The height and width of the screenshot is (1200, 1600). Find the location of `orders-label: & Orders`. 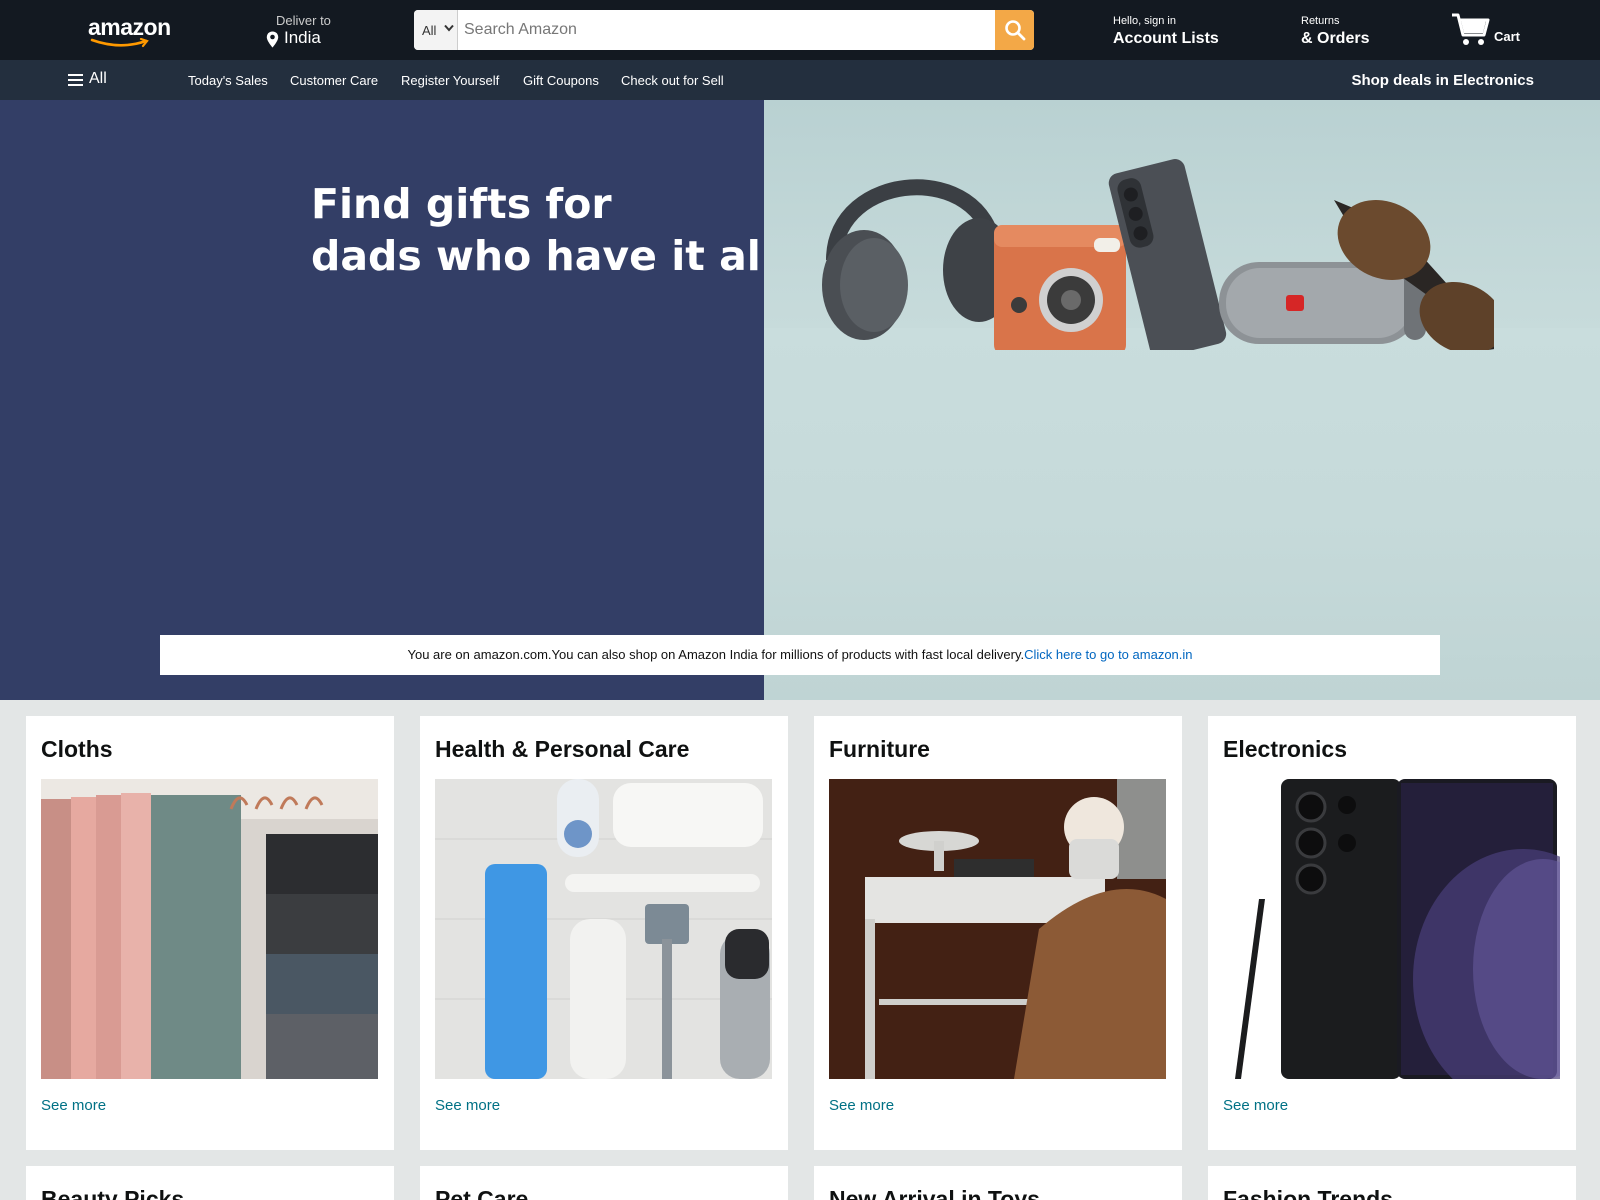

orders-label: & Orders is located at coordinates (1335, 38).